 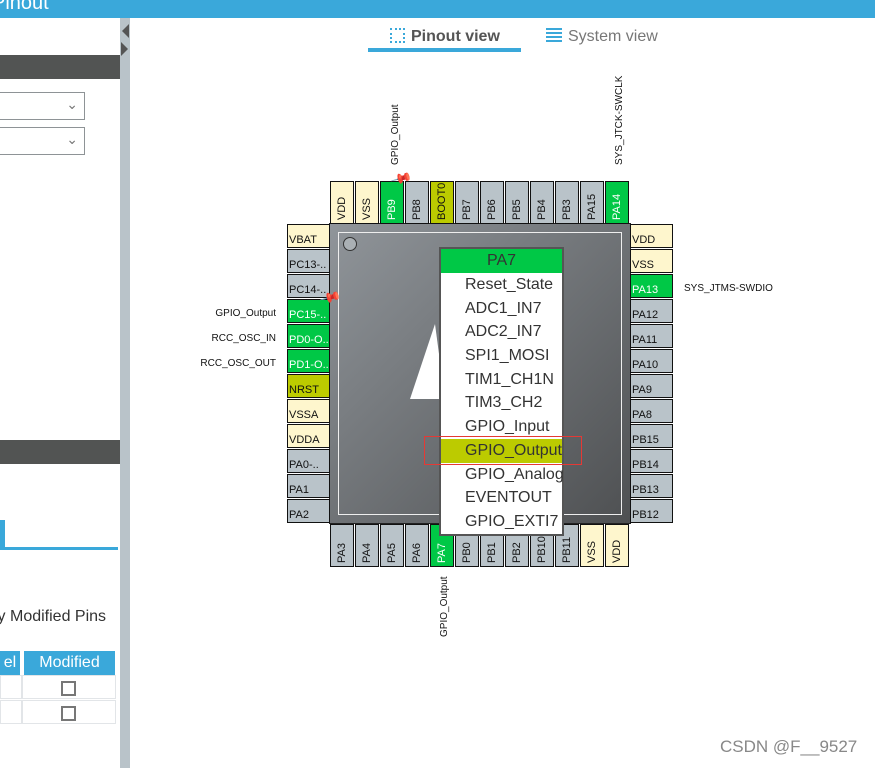 I want to click on pin-pb7: PB7, so click(x=467, y=202).